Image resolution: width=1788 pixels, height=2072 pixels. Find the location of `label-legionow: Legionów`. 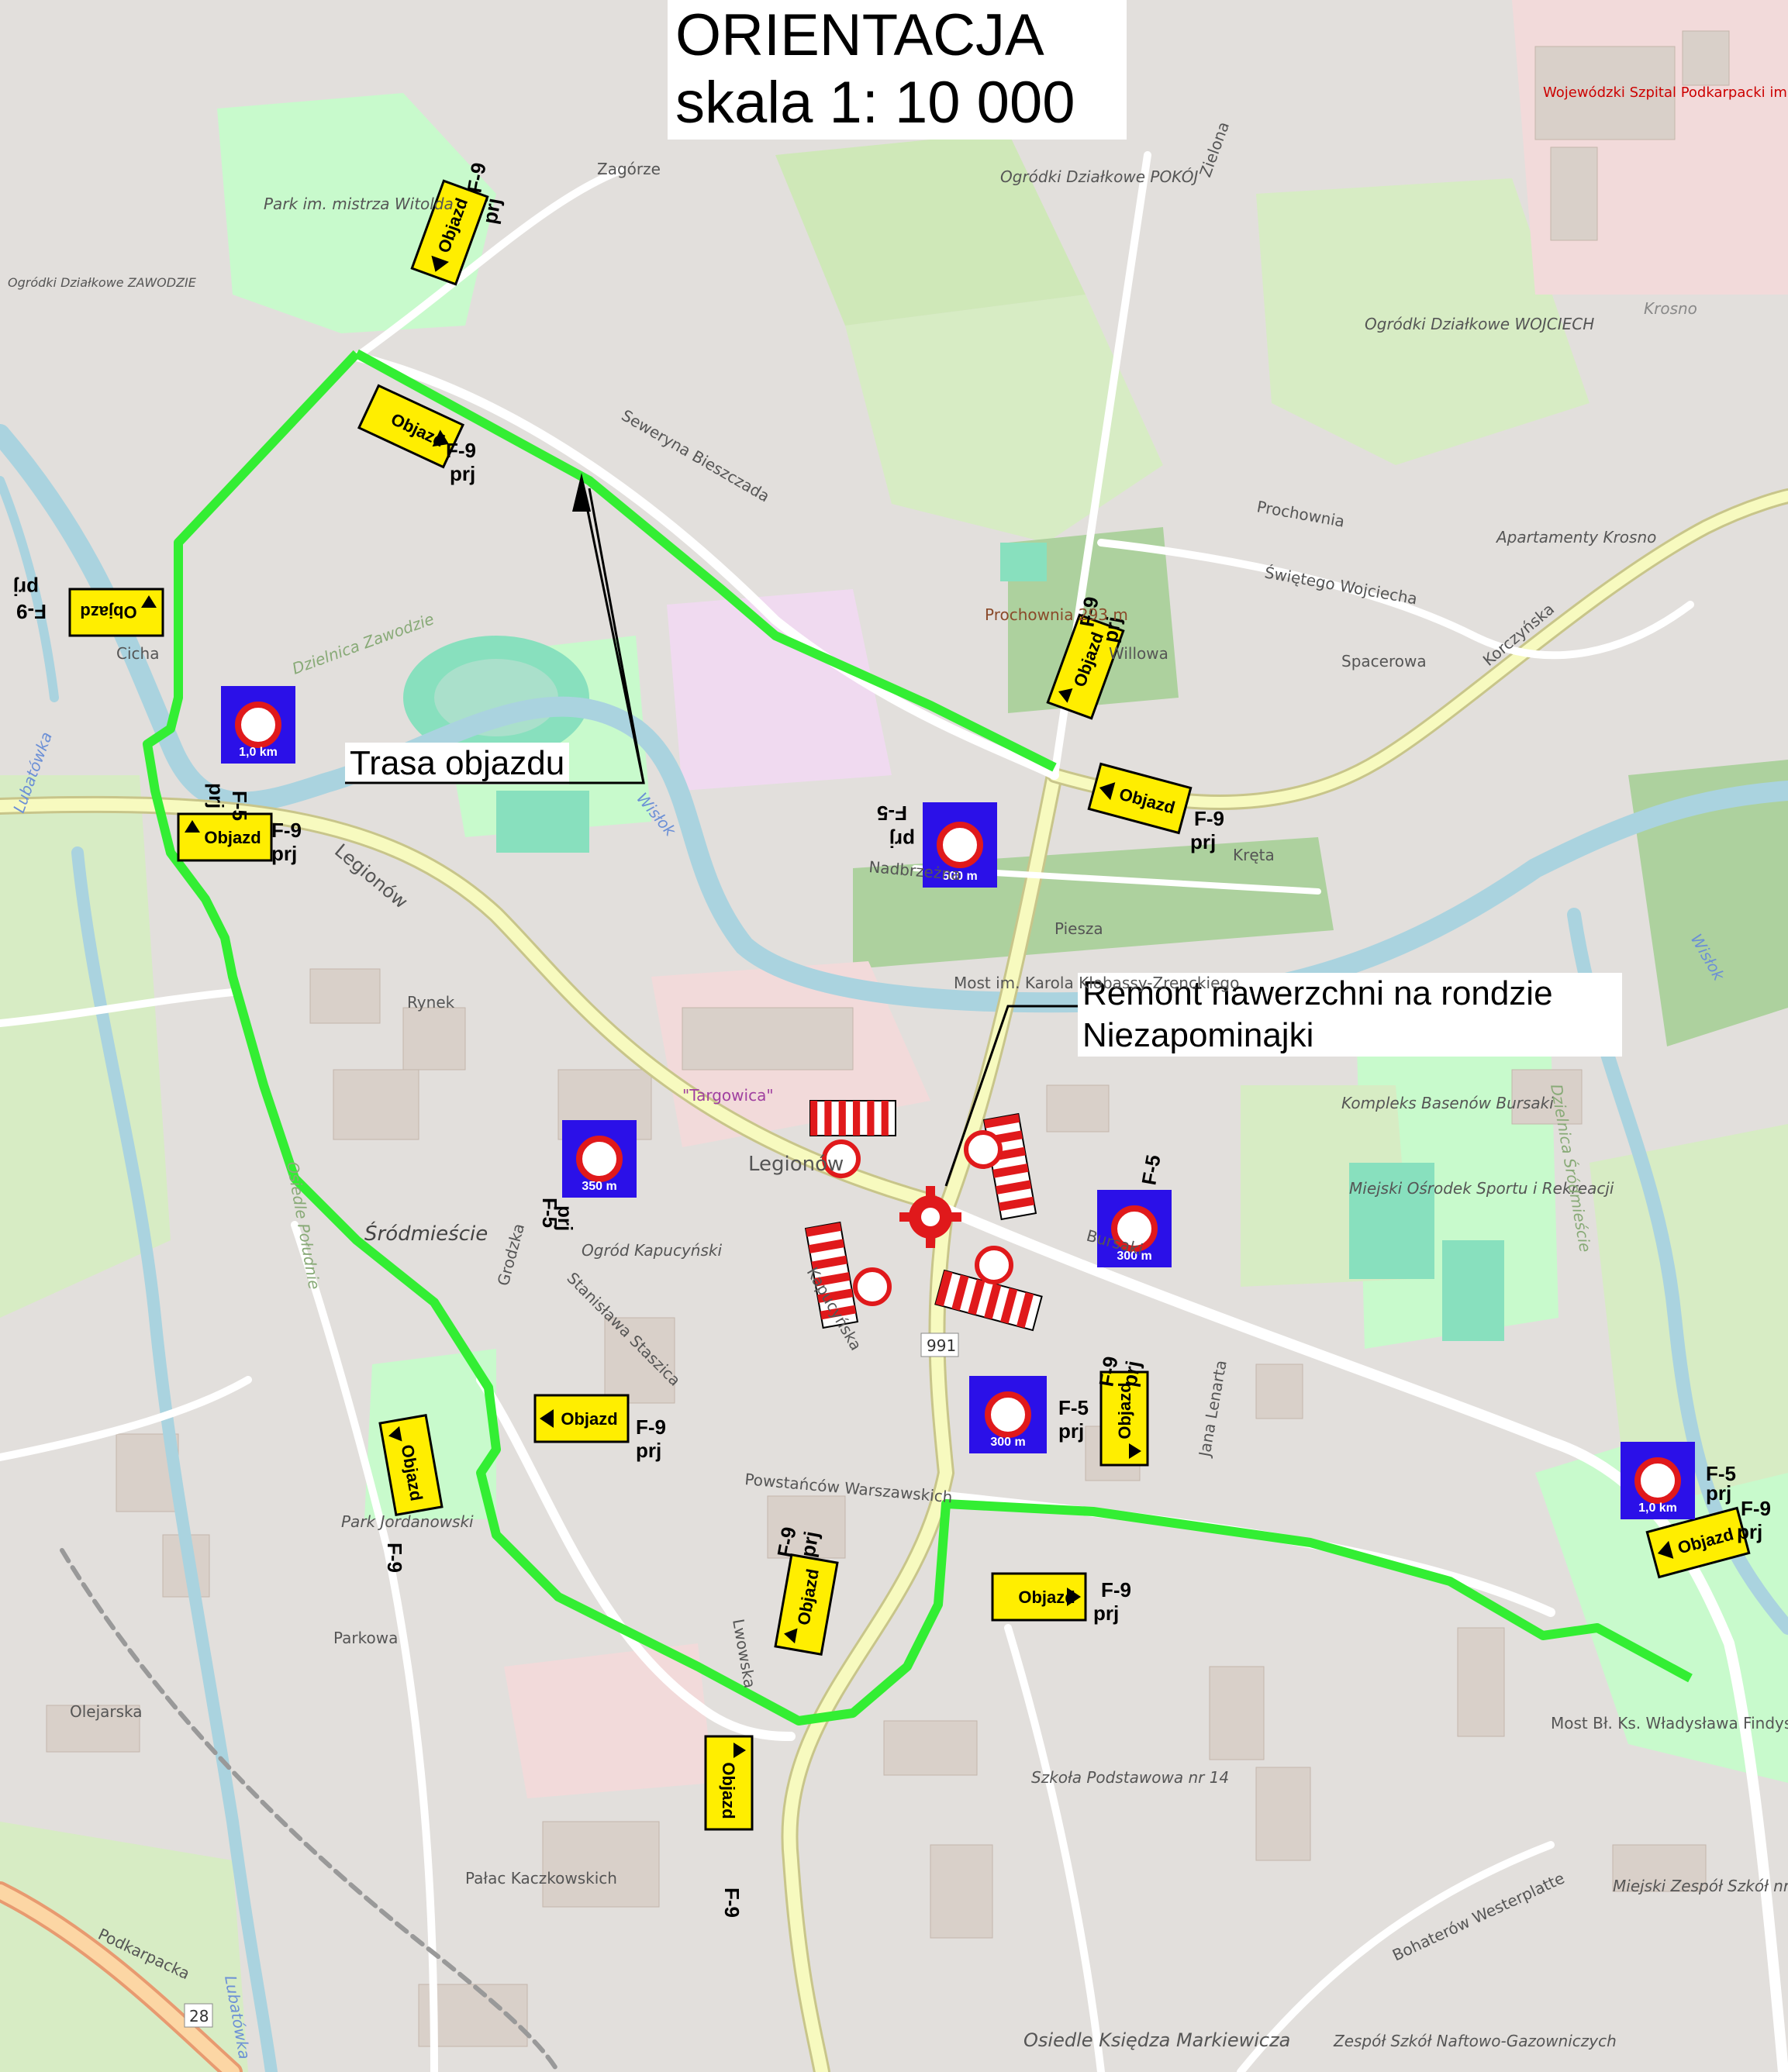

label-legionow: Legionów is located at coordinates (796, 1164).